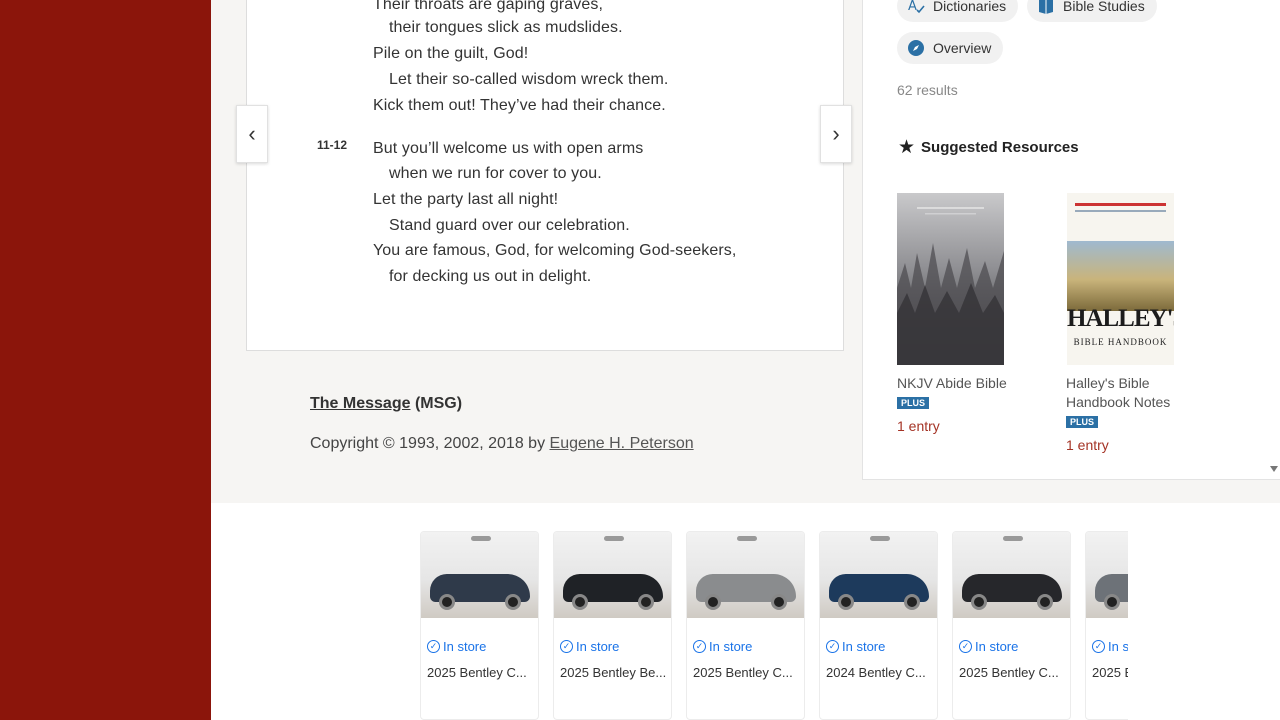 This screenshot has width=1280, height=720. What do you see at coordinates (360, 403) in the screenshot?
I see `version-link: The Message` at bounding box center [360, 403].